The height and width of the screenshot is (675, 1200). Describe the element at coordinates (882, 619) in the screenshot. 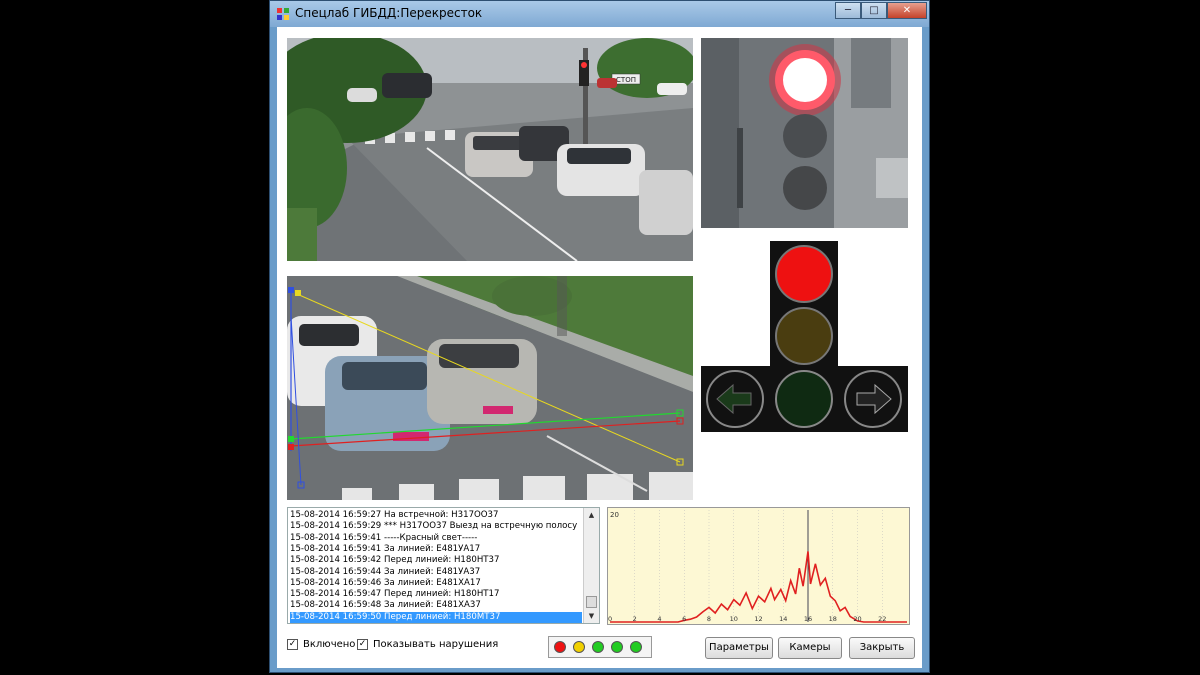

I see `x-tick-label: 22` at that location.